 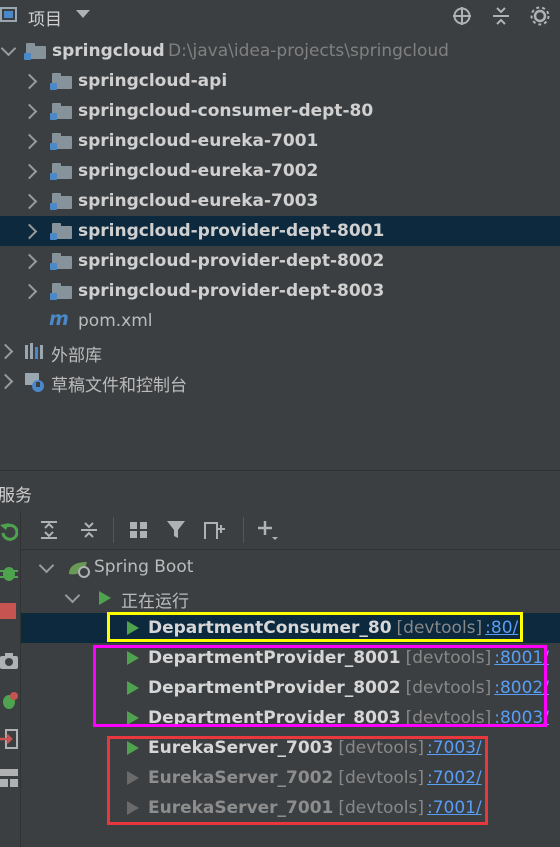 What do you see at coordinates (462, 16) in the screenshot?
I see `locate-icon` at bounding box center [462, 16].